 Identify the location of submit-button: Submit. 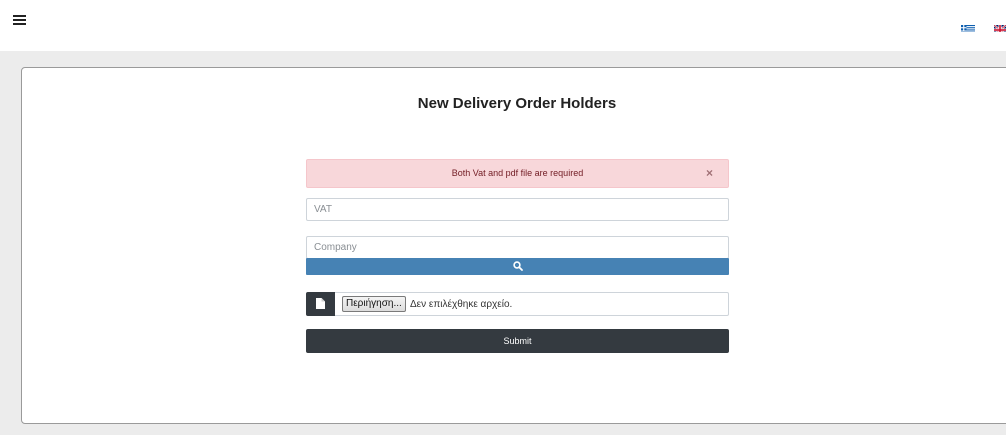
(517, 341).